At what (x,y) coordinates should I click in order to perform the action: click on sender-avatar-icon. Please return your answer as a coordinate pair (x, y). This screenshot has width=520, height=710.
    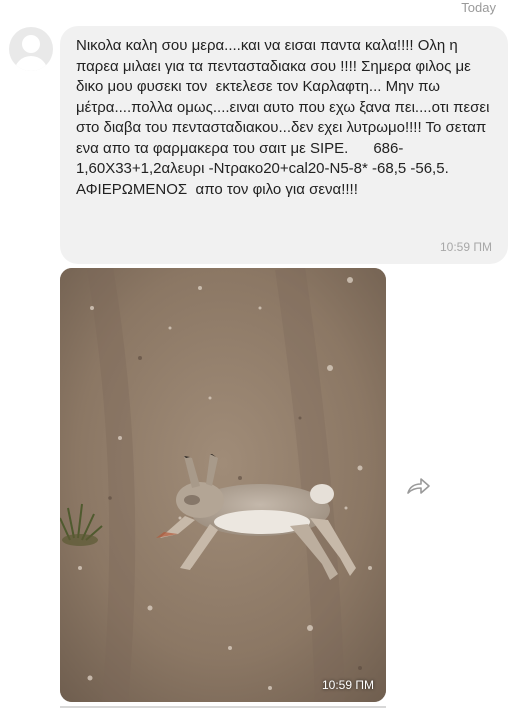
    Looking at the image, I should click on (31, 49).